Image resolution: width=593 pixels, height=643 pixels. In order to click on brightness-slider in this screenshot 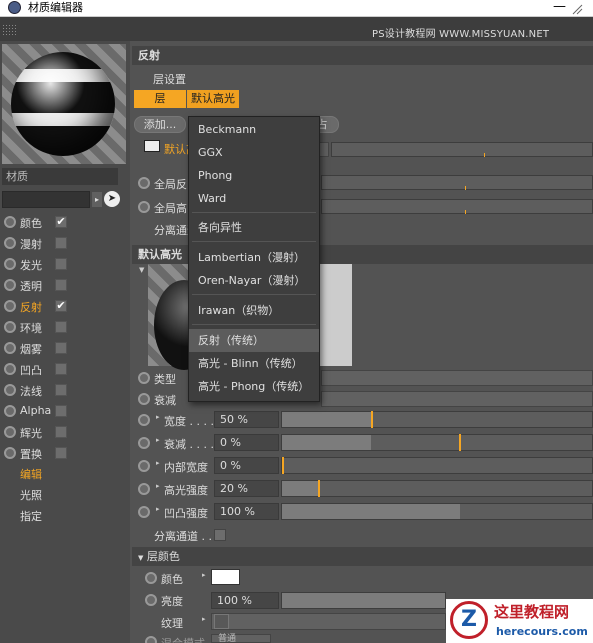, I will do `click(363, 600)`.